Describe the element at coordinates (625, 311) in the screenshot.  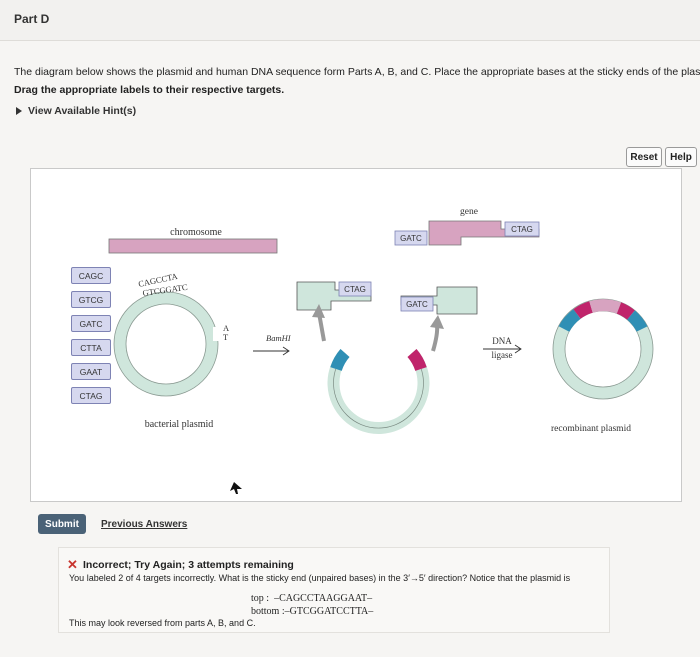
I see `recombinant-red-segment-right` at that location.